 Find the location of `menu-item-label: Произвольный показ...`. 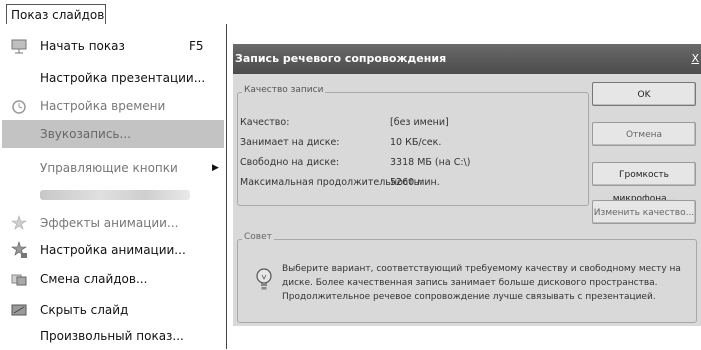

menu-item-label: Произвольный показ... is located at coordinates (112, 336).